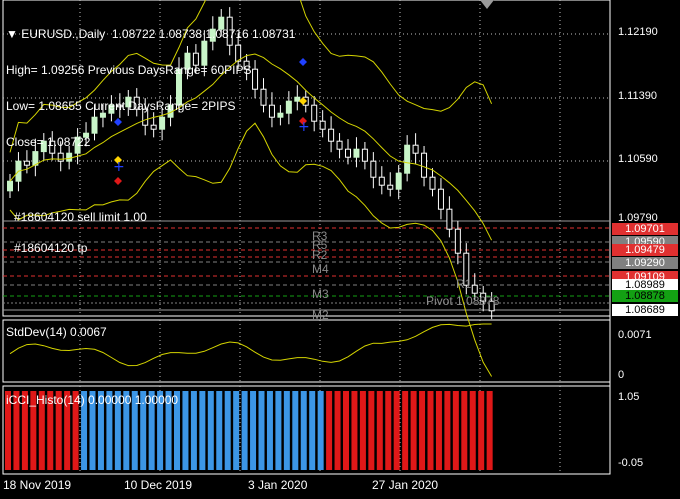  Describe the element at coordinates (278, 485) in the screenshot. I see `date-label: 3 Jan 2020` at that location.